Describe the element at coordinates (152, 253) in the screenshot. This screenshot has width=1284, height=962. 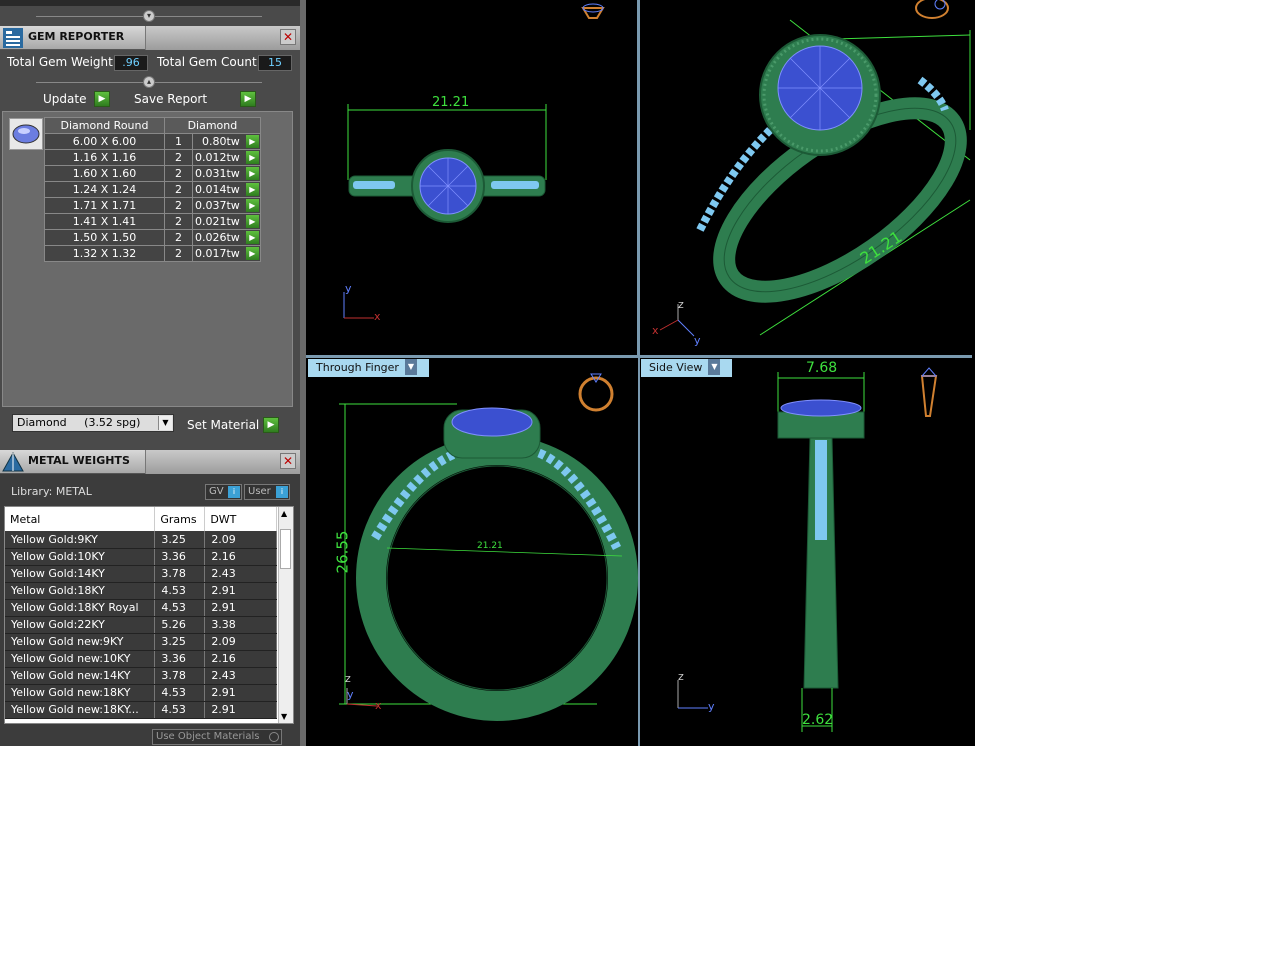
I see `gem-row: 1.32 X 1.32 2 0.017tw ▶` at that location.